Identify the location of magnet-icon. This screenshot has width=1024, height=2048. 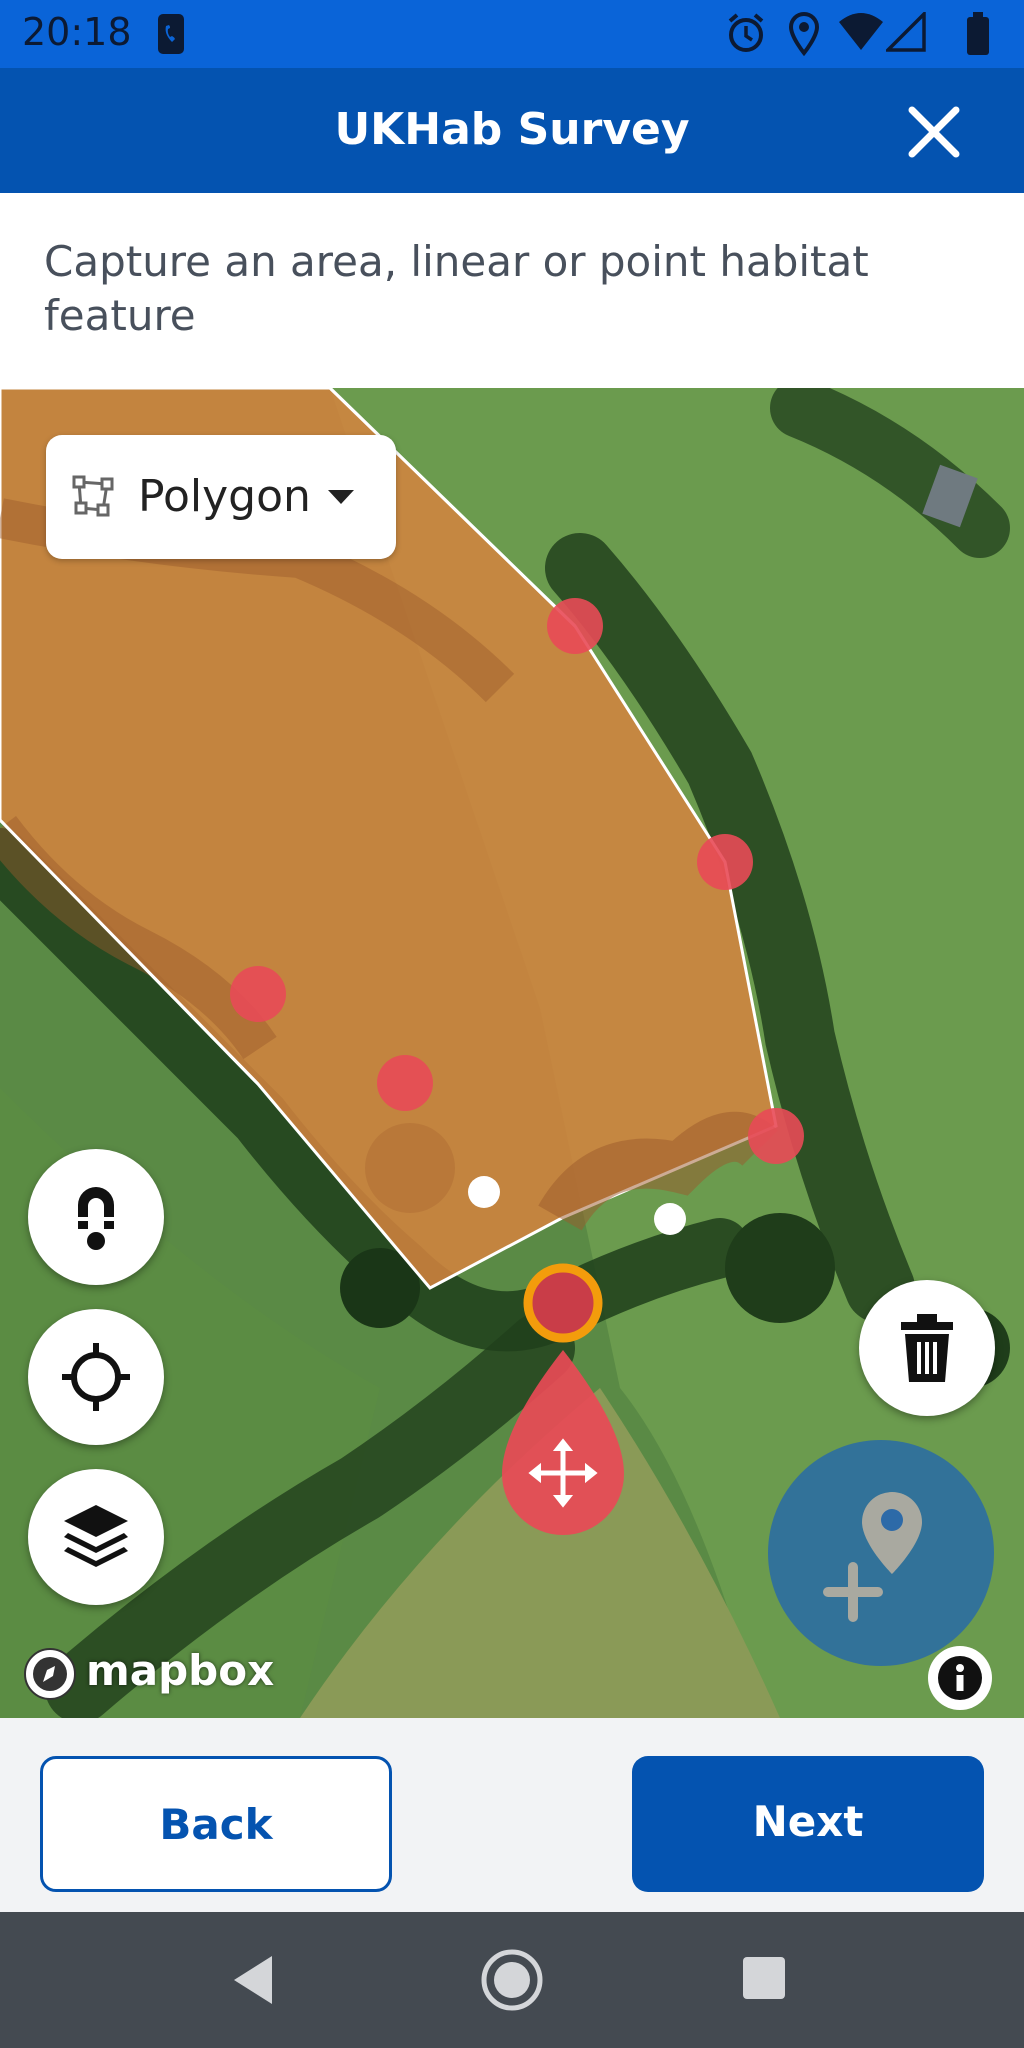
(96, 1218).